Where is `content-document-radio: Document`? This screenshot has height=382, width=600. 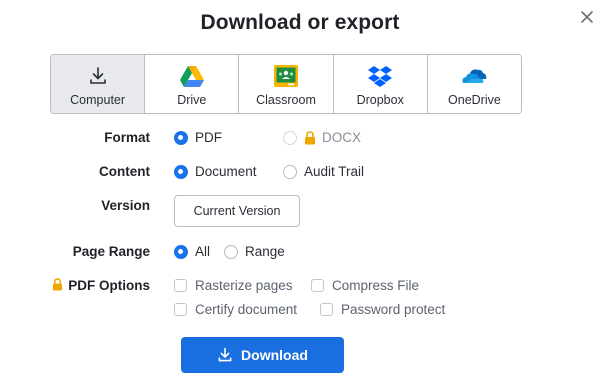
content-document-radio: Document is located at coordinates (215, 171).